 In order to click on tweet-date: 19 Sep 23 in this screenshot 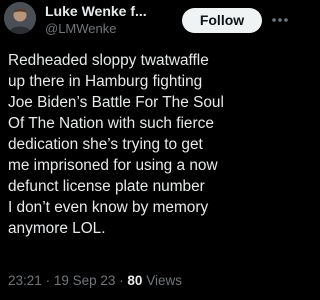, I will do `click(85, 280)`.